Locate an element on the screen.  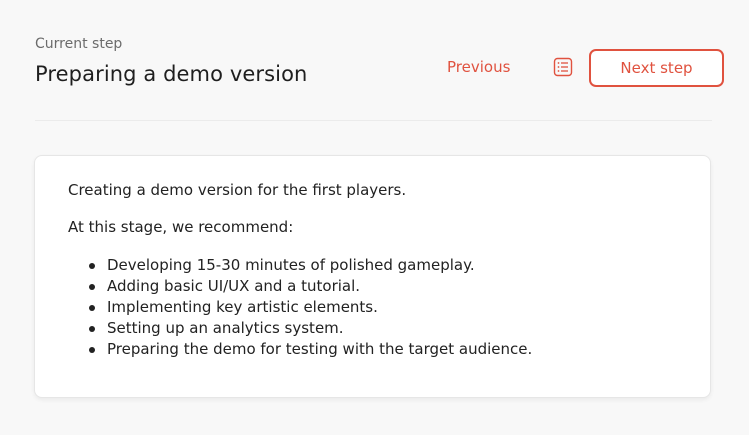
previous-button: Previous is located at coordinates (478, 67).